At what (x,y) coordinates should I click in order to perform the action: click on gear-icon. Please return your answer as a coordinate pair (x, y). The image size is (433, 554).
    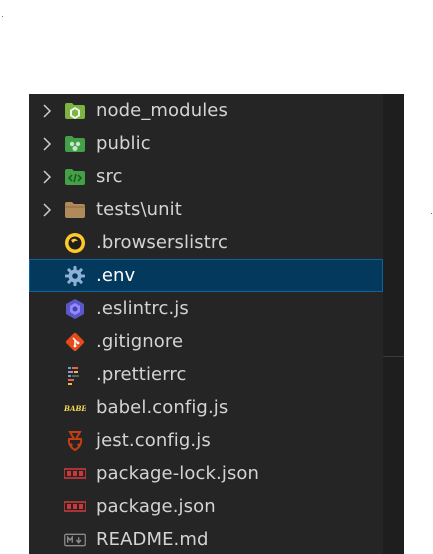
    Looking at the image, I should click on (75, 276).